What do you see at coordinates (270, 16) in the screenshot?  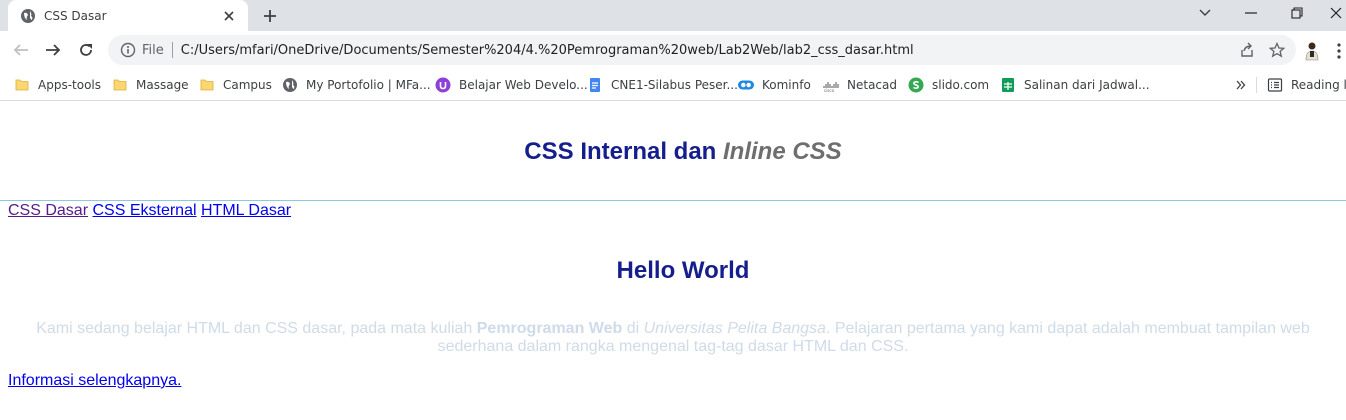 I see `new-tab-button` at bounding box center [270, 16].